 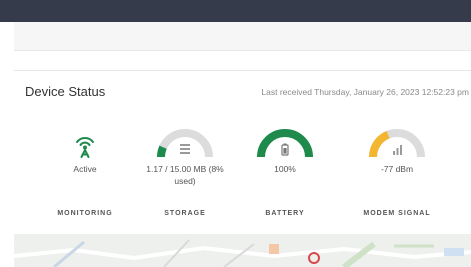 I want to click on battery-value: 100%, so click(x=285, y=169).